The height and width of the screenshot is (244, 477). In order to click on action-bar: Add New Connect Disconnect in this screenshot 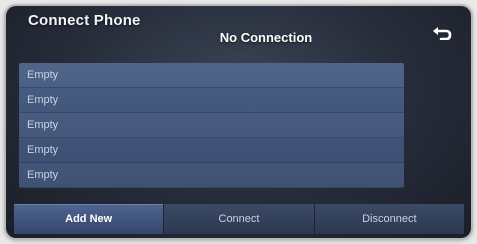, I will do `click(239, 219)`.